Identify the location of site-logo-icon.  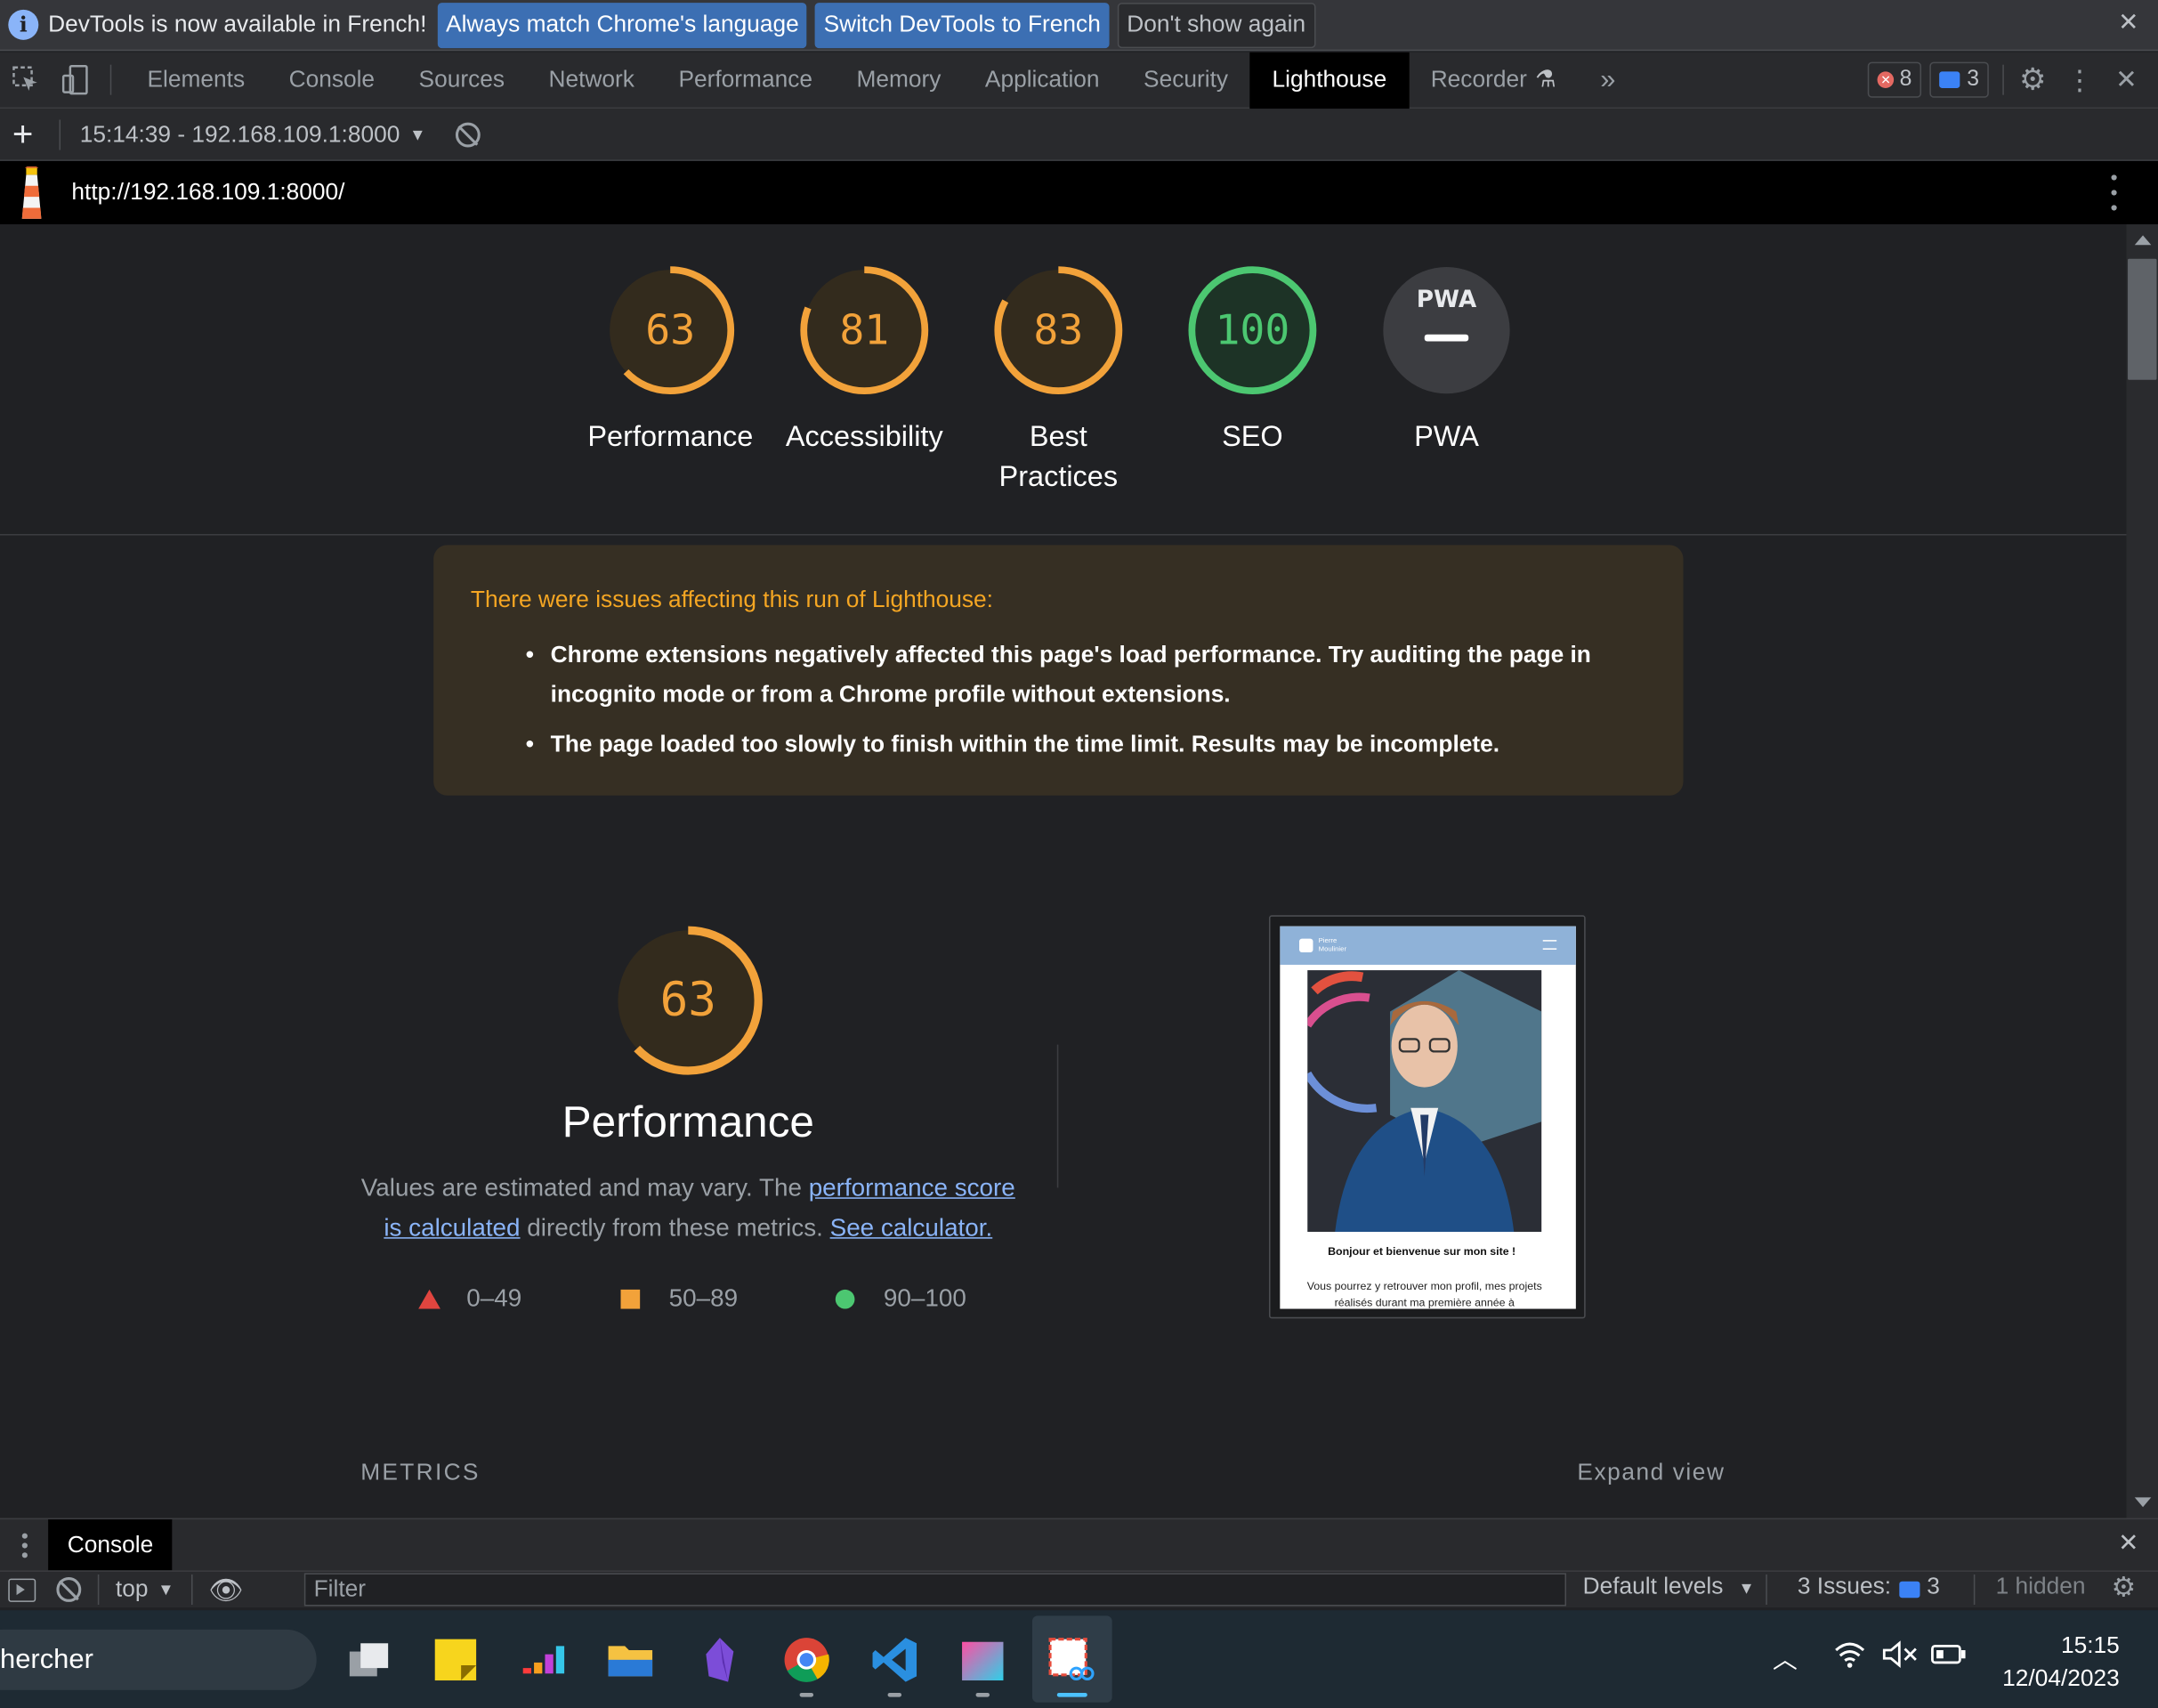
(1305, 946).